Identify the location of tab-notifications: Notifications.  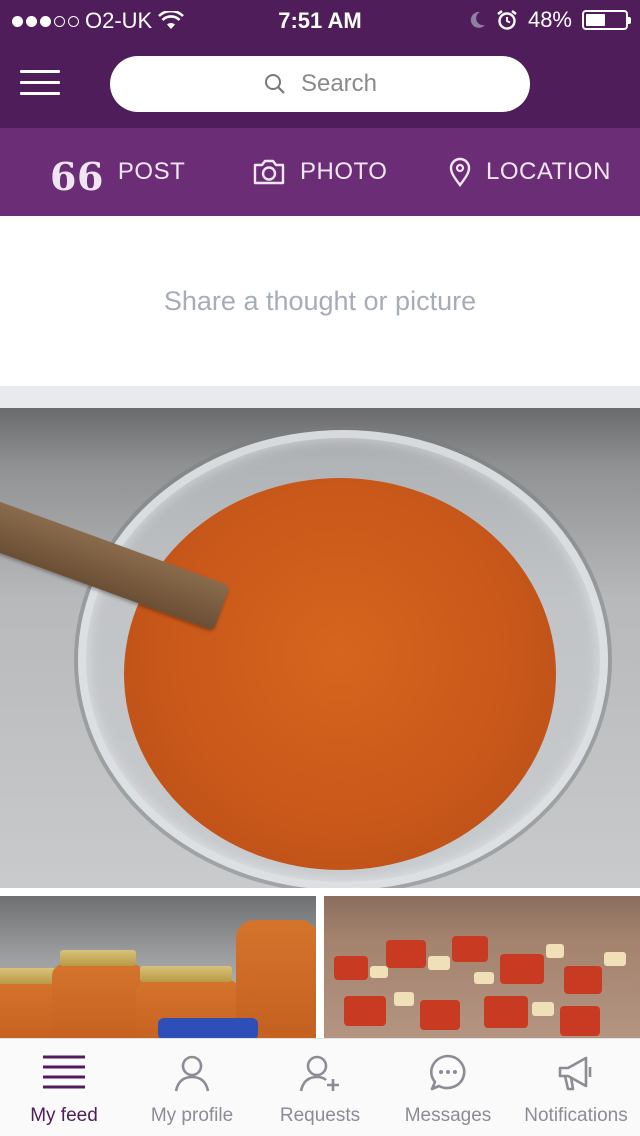
(576, 1087).